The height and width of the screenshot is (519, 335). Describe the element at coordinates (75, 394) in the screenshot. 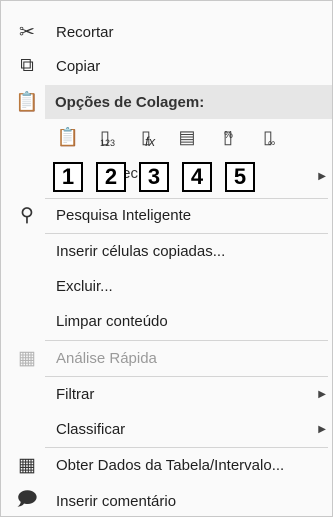

I see `menu-item-label: Filtrar` at that location.